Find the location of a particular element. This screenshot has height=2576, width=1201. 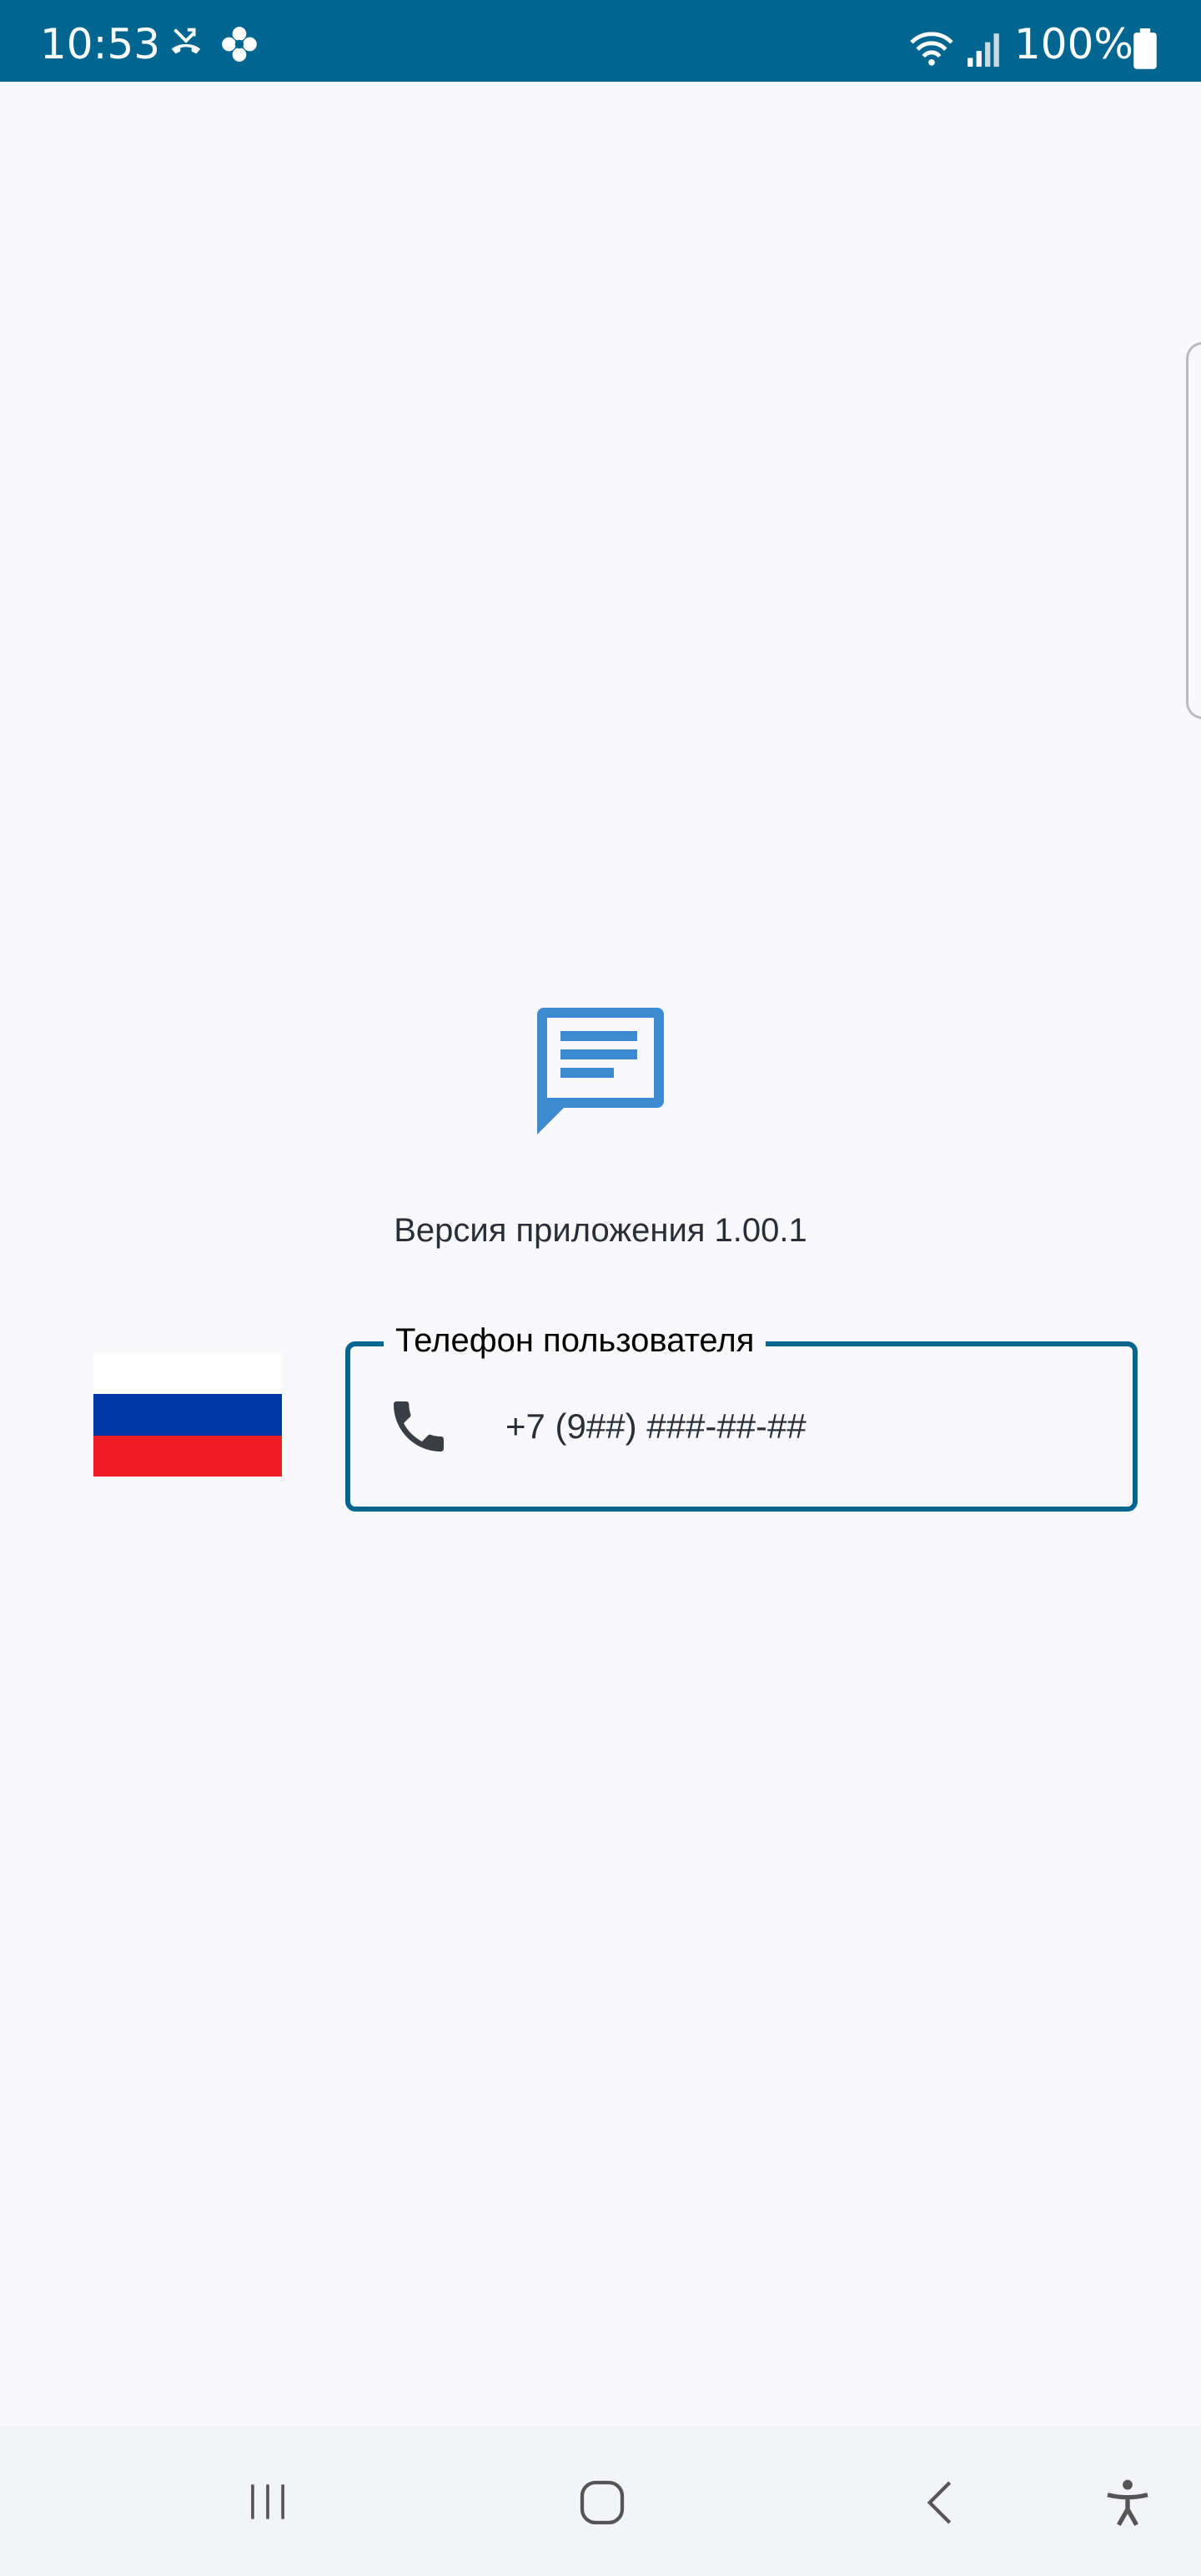

battery-percentage: 100% is located at coordinates (1074, 44).